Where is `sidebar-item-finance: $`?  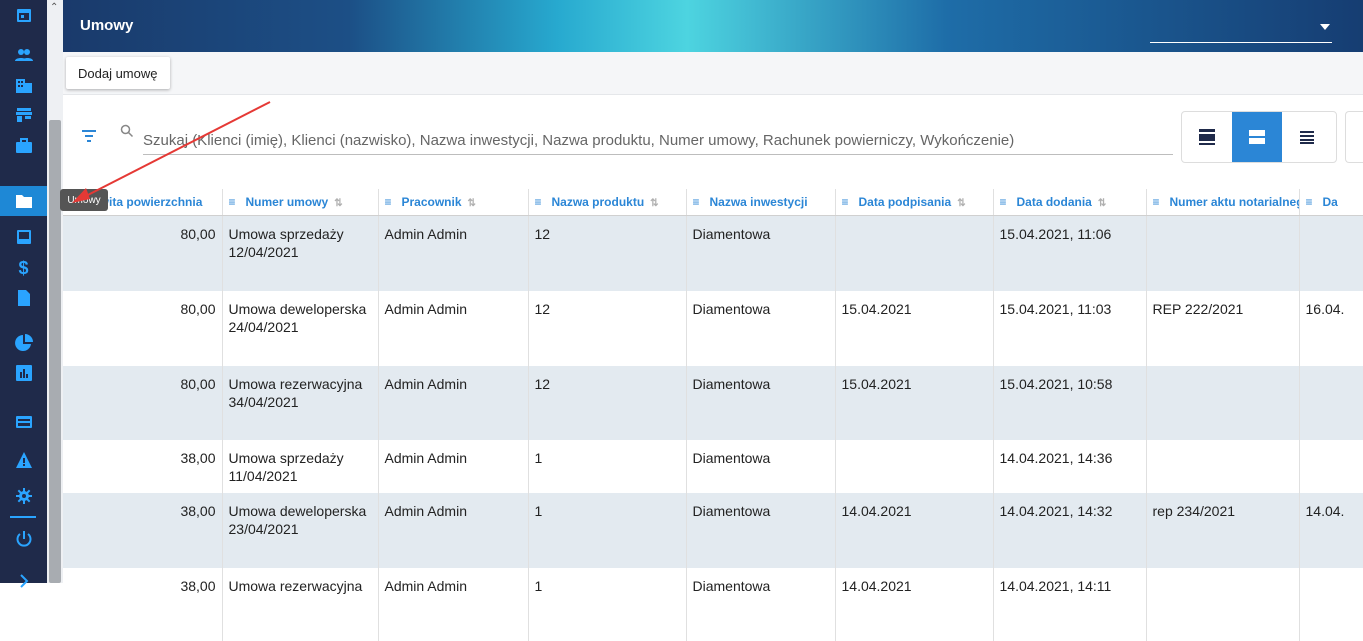 sidebar-item-finance: $ is located at coordinates (23, 268).